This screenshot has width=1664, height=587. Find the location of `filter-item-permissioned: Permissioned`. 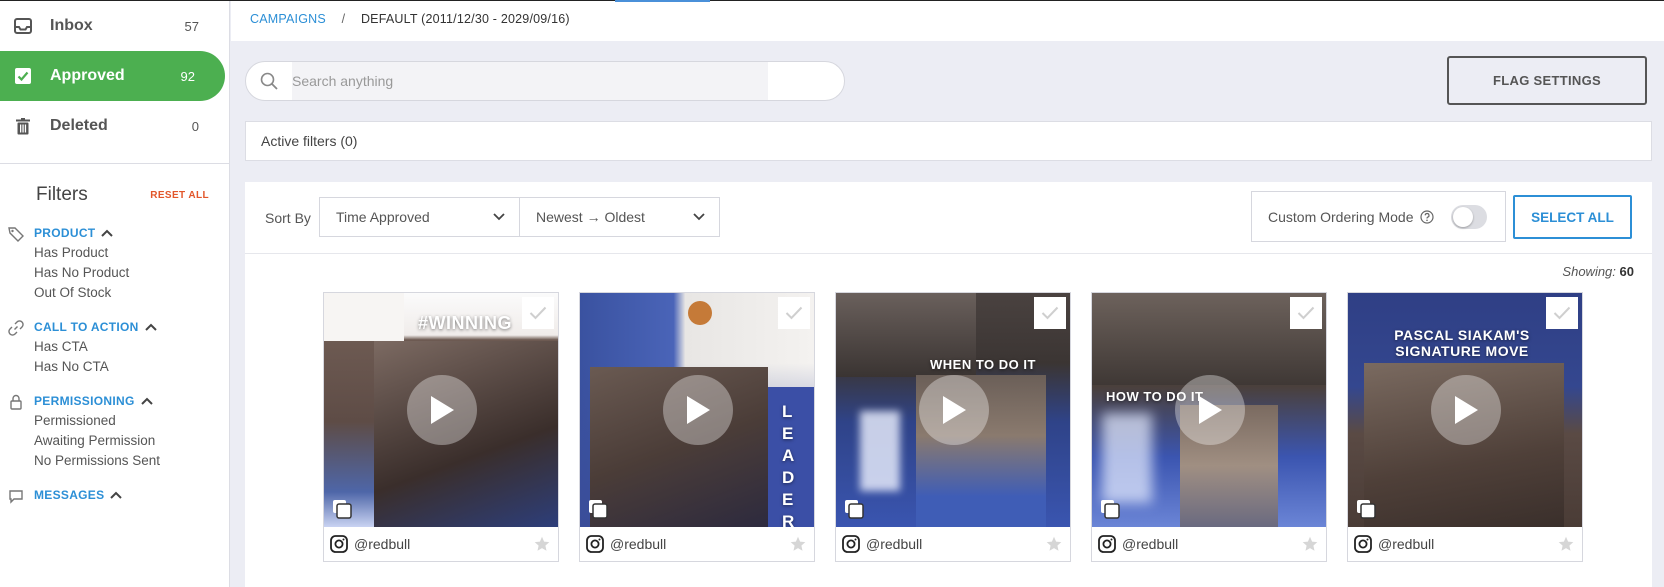

filter-item-permissioned: Permissioned is located at coordinates (131, 420).